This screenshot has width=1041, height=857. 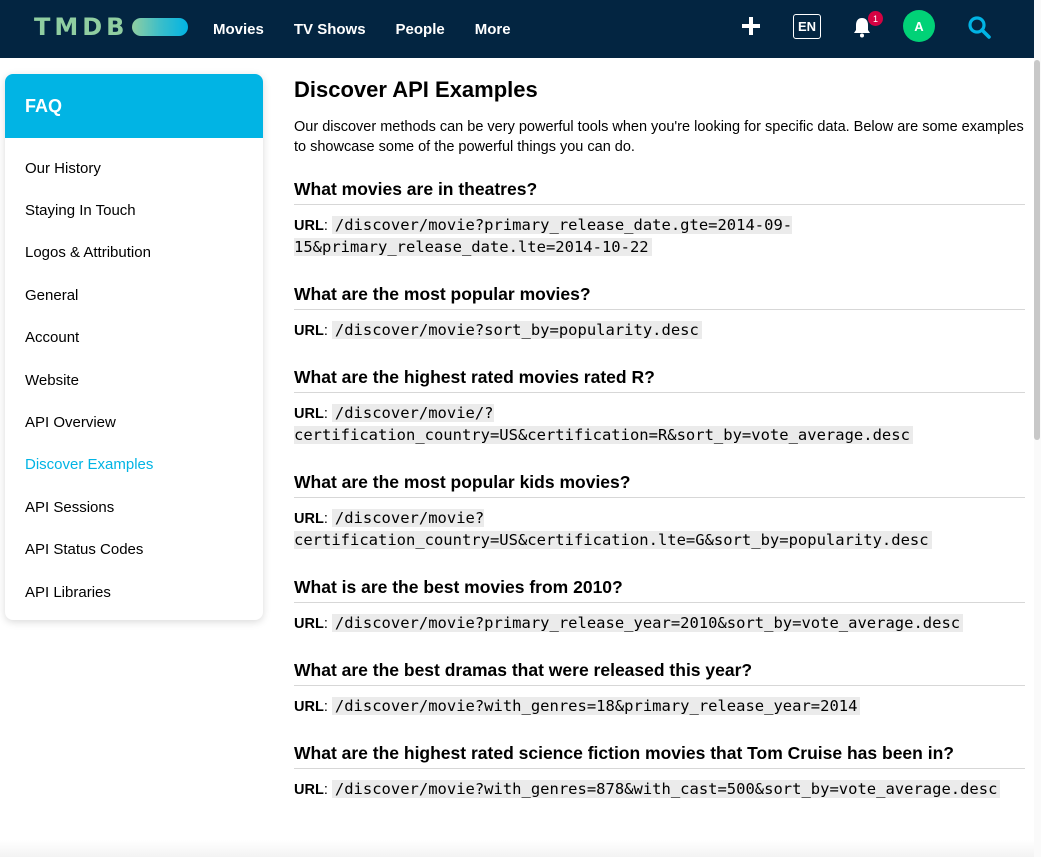 I want to click on language-button: EN, so click(x=807, y=26).